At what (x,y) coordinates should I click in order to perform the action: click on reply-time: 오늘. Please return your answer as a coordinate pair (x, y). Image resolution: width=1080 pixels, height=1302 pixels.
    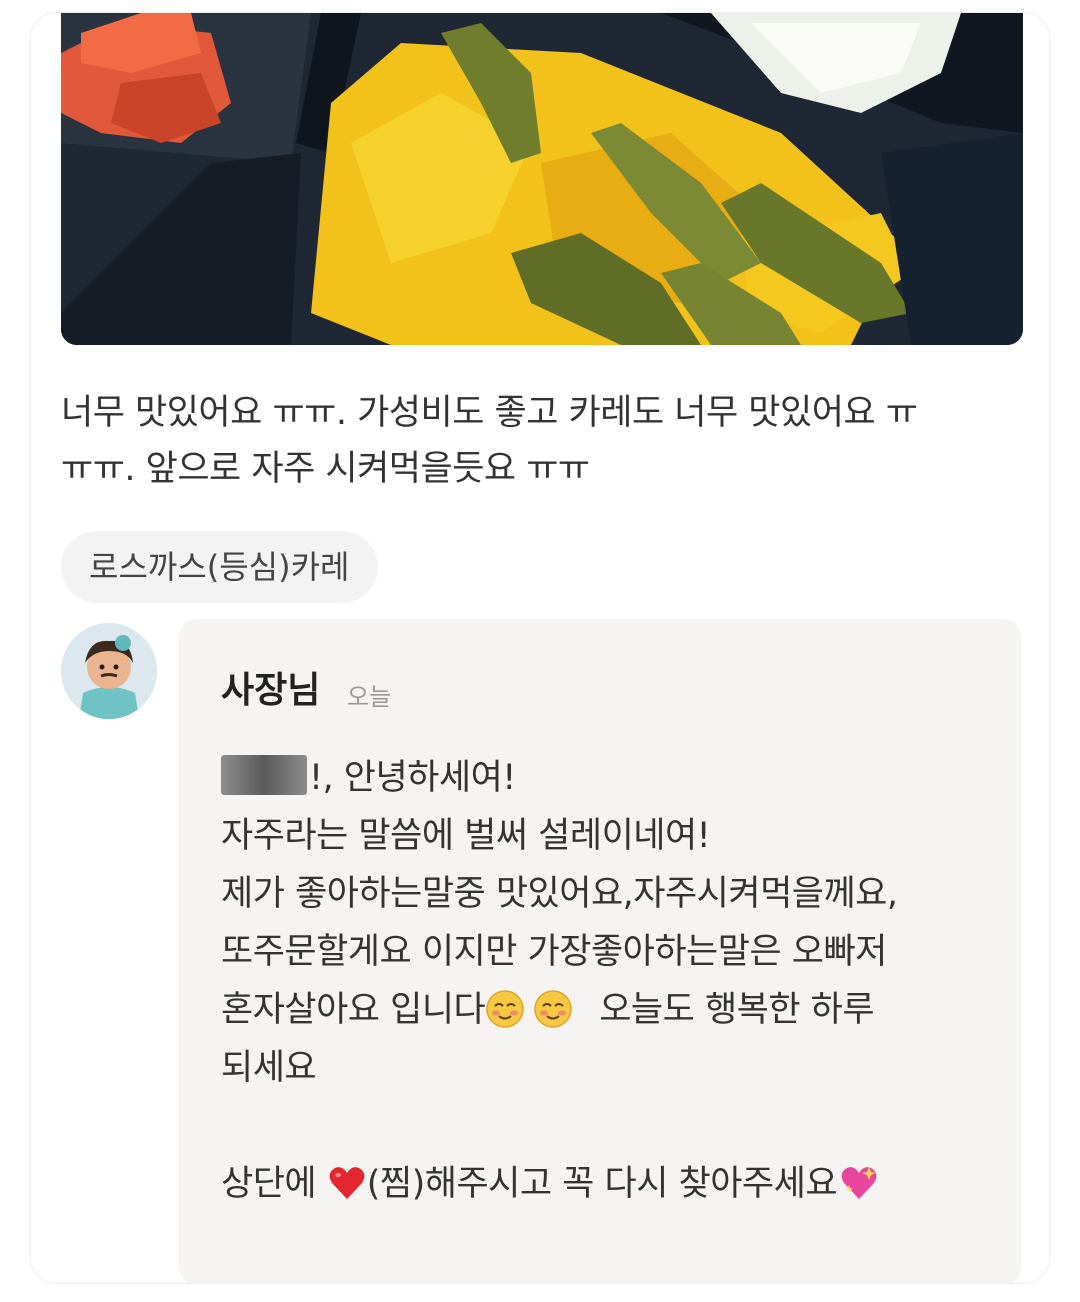
    Looking at the image, I should click on (369, 697).